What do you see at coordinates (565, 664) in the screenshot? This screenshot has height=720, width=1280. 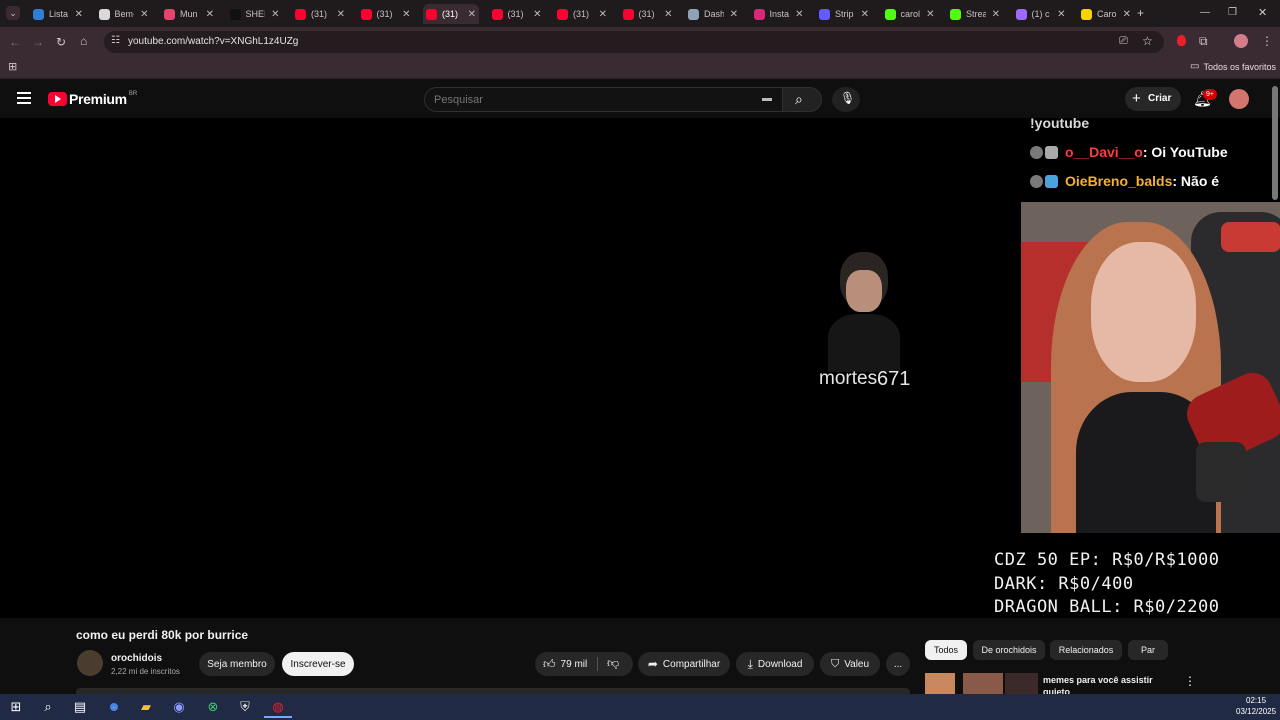 I see `like-button: 👍︎ 79 mil` at bounding box center [565, 664].